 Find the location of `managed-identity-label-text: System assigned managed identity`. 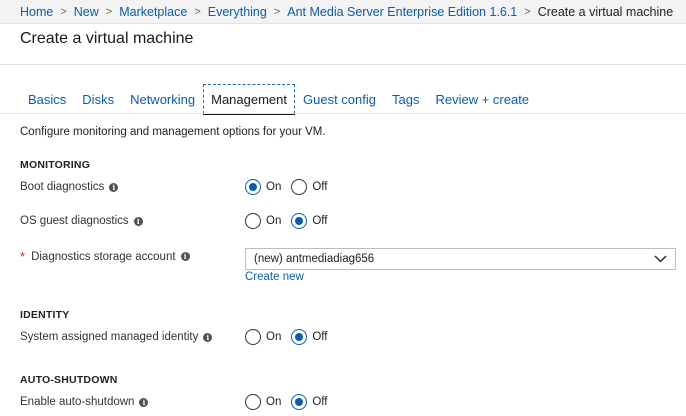

managed-identity-label-text: System assigned managed identity is located at coordinates (109, 337).